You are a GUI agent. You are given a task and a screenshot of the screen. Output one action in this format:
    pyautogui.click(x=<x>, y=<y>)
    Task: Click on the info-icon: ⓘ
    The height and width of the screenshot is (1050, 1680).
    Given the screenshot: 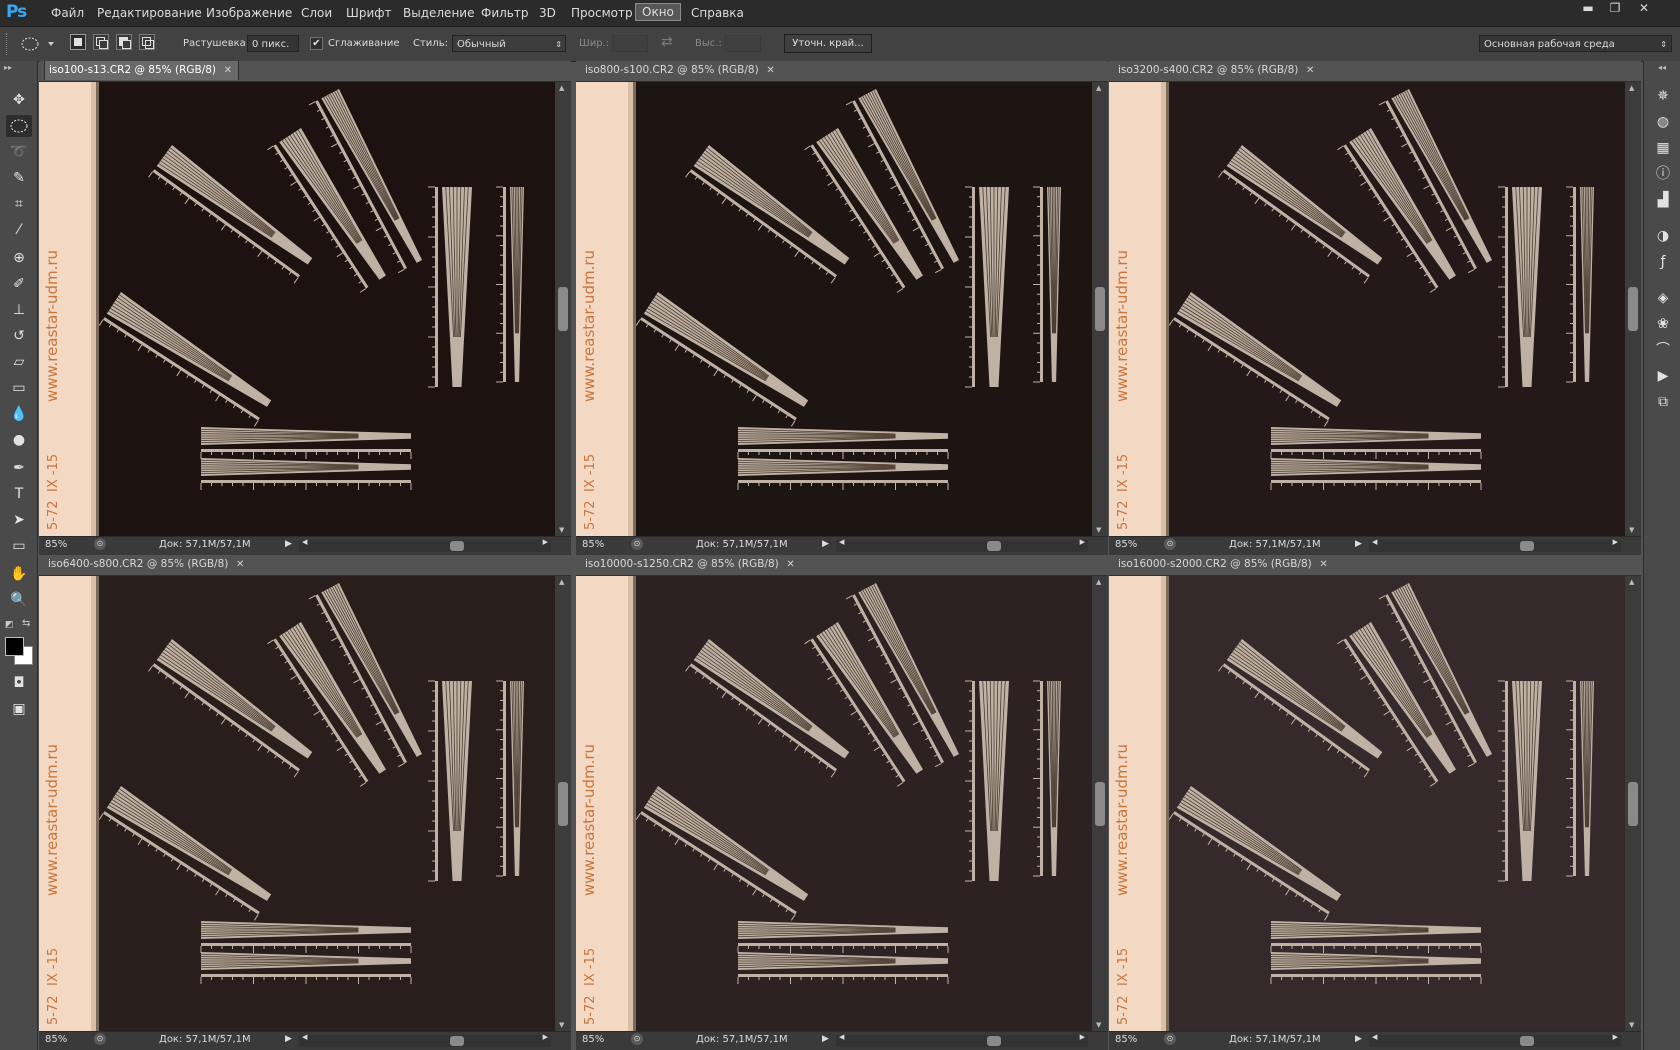 What is the action you would take?
    pyautogui.click(x=1663, y=174)
    